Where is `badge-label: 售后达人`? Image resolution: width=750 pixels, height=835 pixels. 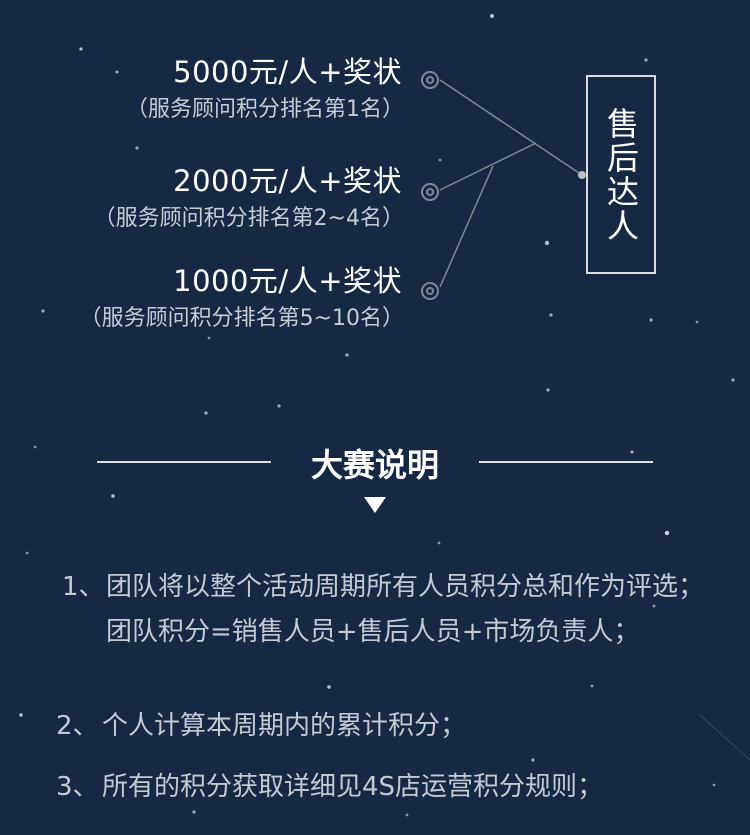 badge-label: 售后达人 is located at coordinates (621, 174).